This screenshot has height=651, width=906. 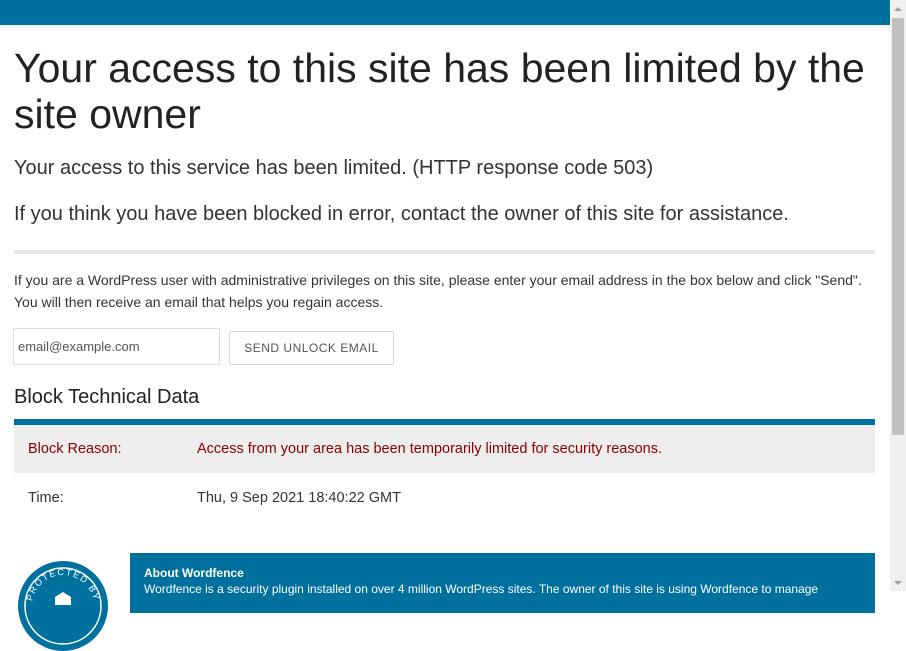 What do you see at coordinates (444, 252) in the screenshot?
I see `divider` at bounding box center [444, 252].